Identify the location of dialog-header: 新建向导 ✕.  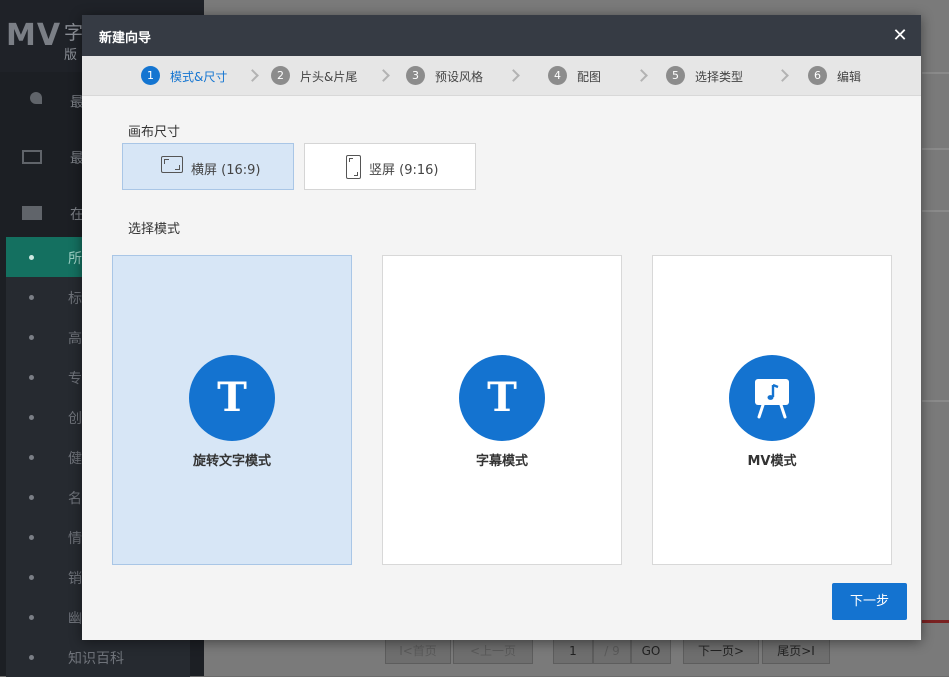
(501, 35).